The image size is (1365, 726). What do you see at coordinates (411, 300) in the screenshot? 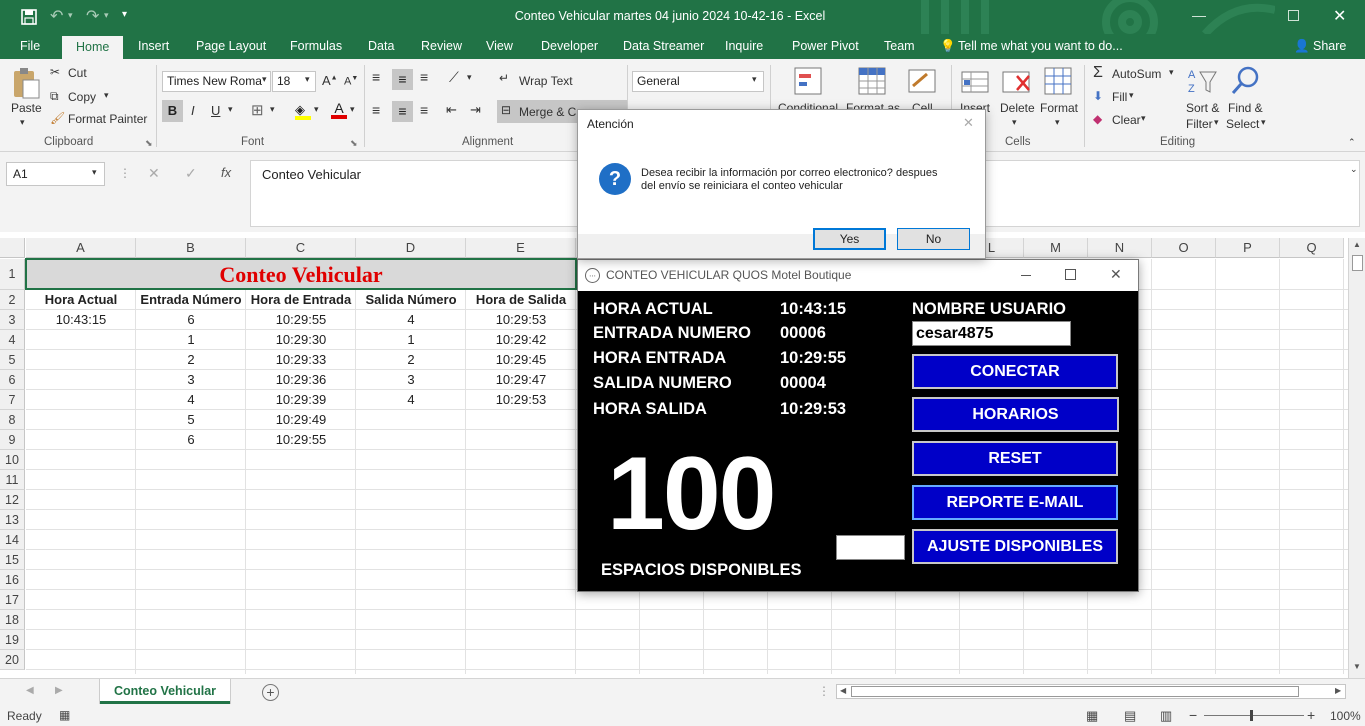
I see `header-salida-numero: Salida Número` at bounding box center [411, 300].